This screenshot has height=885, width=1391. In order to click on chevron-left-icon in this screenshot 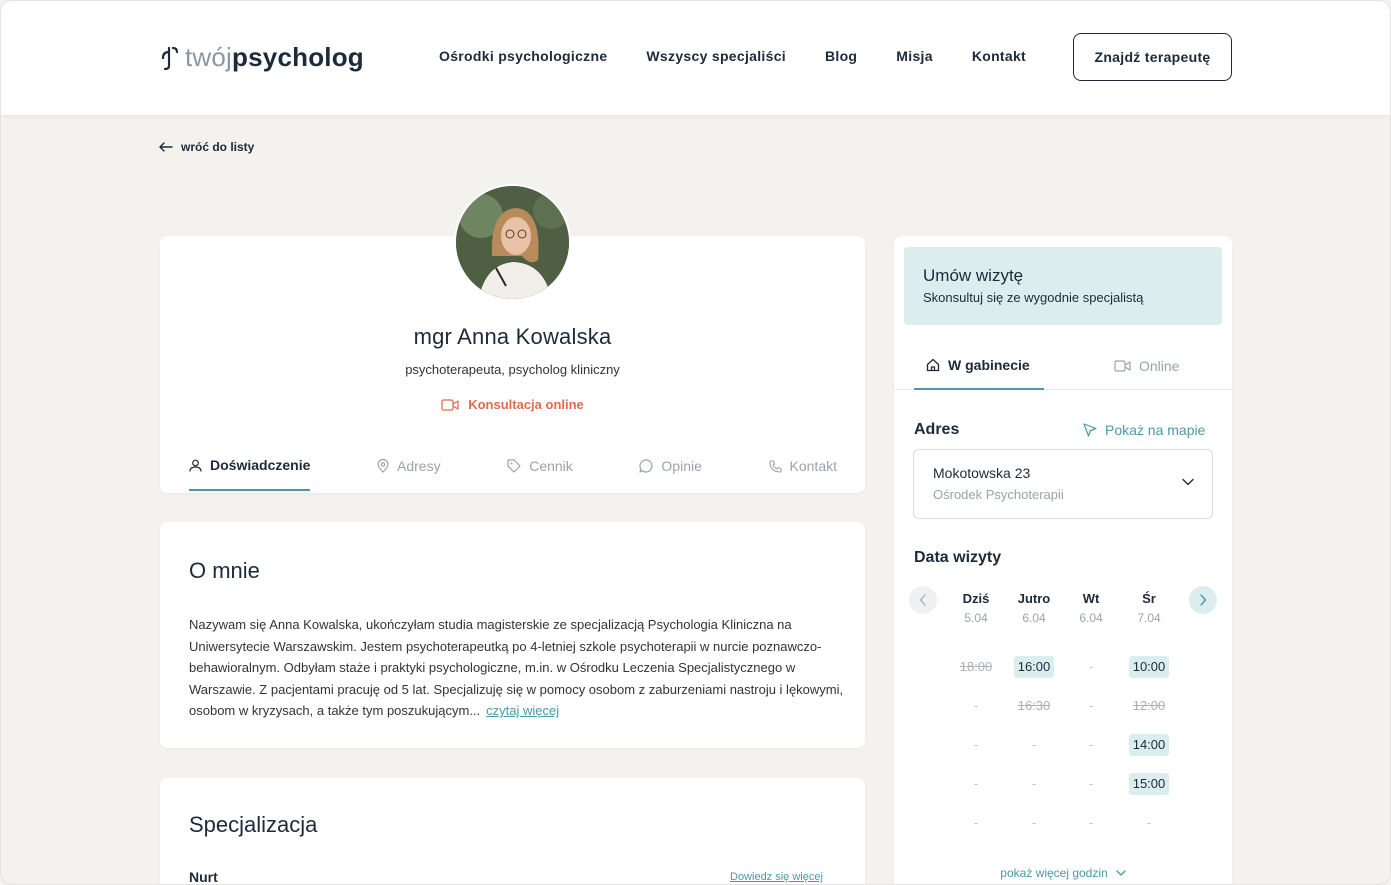, I will do `click(922, 600)`.